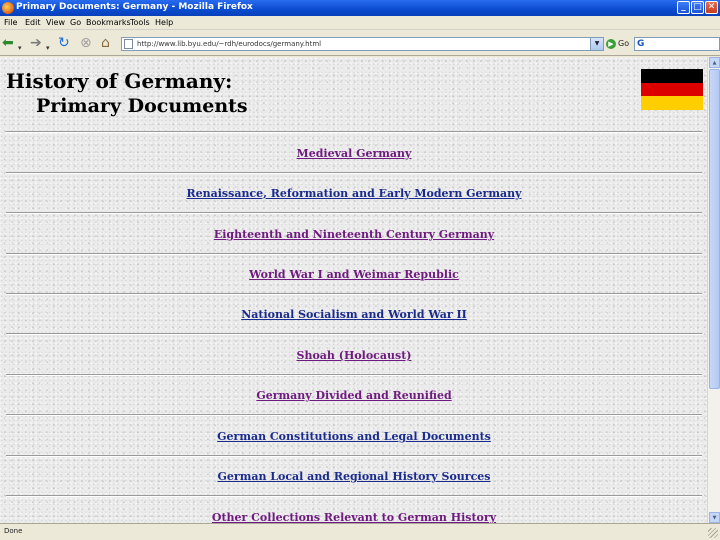 The image size is (720, 540). What do you see at coordinates (64, 43) in the screenshot?
I see `reload-icon: ↻` at bounding box center [64, 43].